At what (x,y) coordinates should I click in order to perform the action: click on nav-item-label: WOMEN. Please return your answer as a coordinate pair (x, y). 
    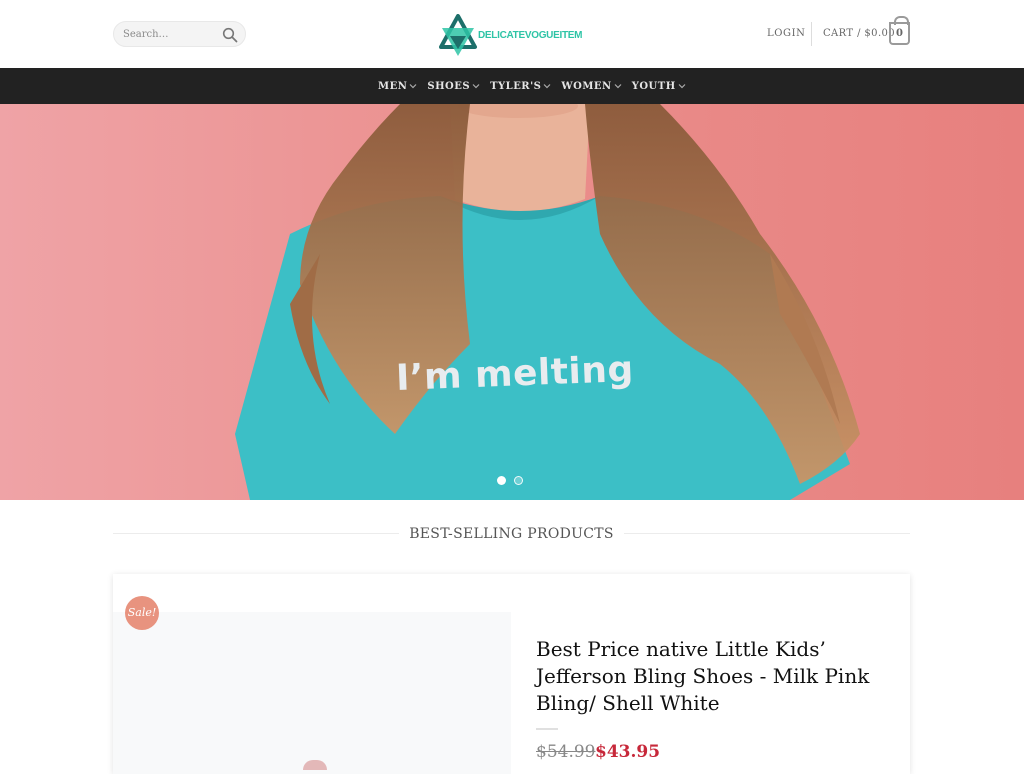
    Looking at the image, I should click on (586, 86).